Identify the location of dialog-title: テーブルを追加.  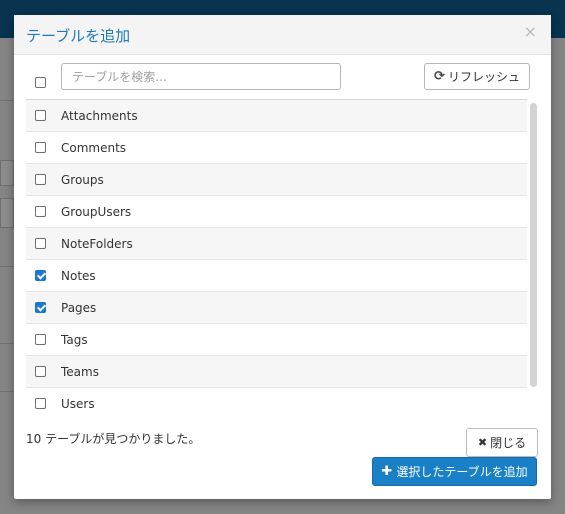
(78, 36).